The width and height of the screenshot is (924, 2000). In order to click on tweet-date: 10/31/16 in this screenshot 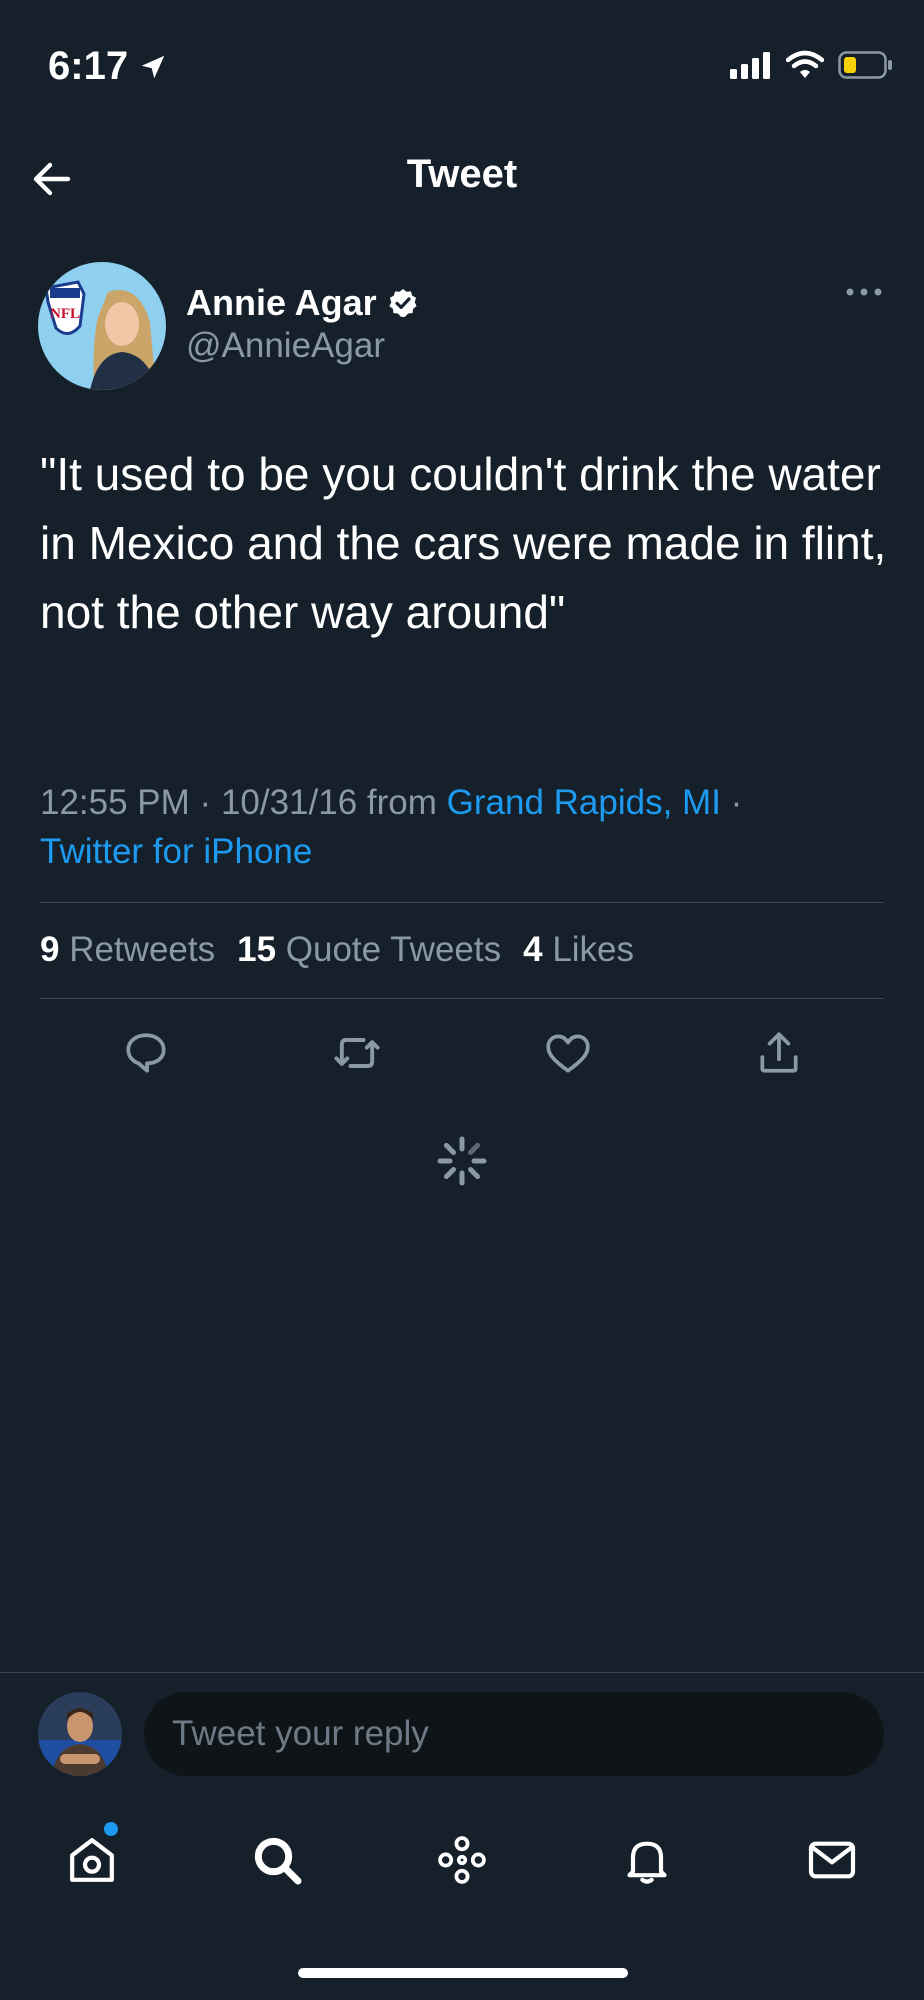, I will do `click(289, 802)`.